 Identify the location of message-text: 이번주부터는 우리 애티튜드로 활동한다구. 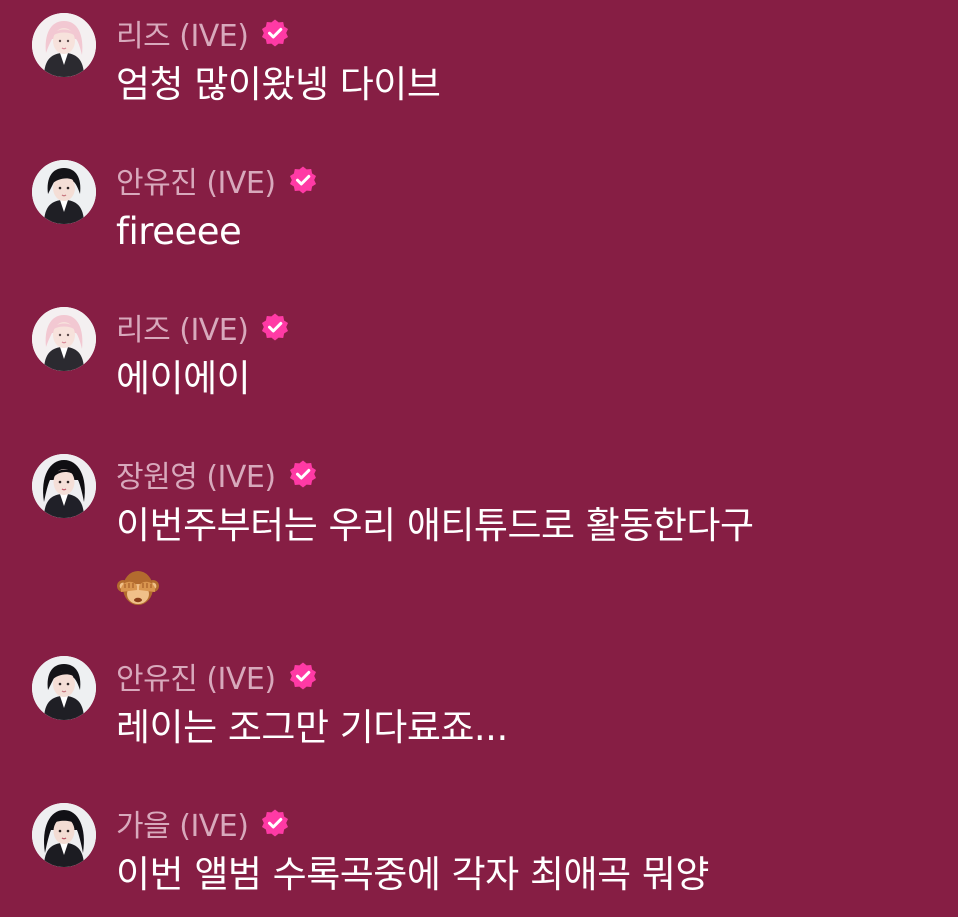
(435, 525).